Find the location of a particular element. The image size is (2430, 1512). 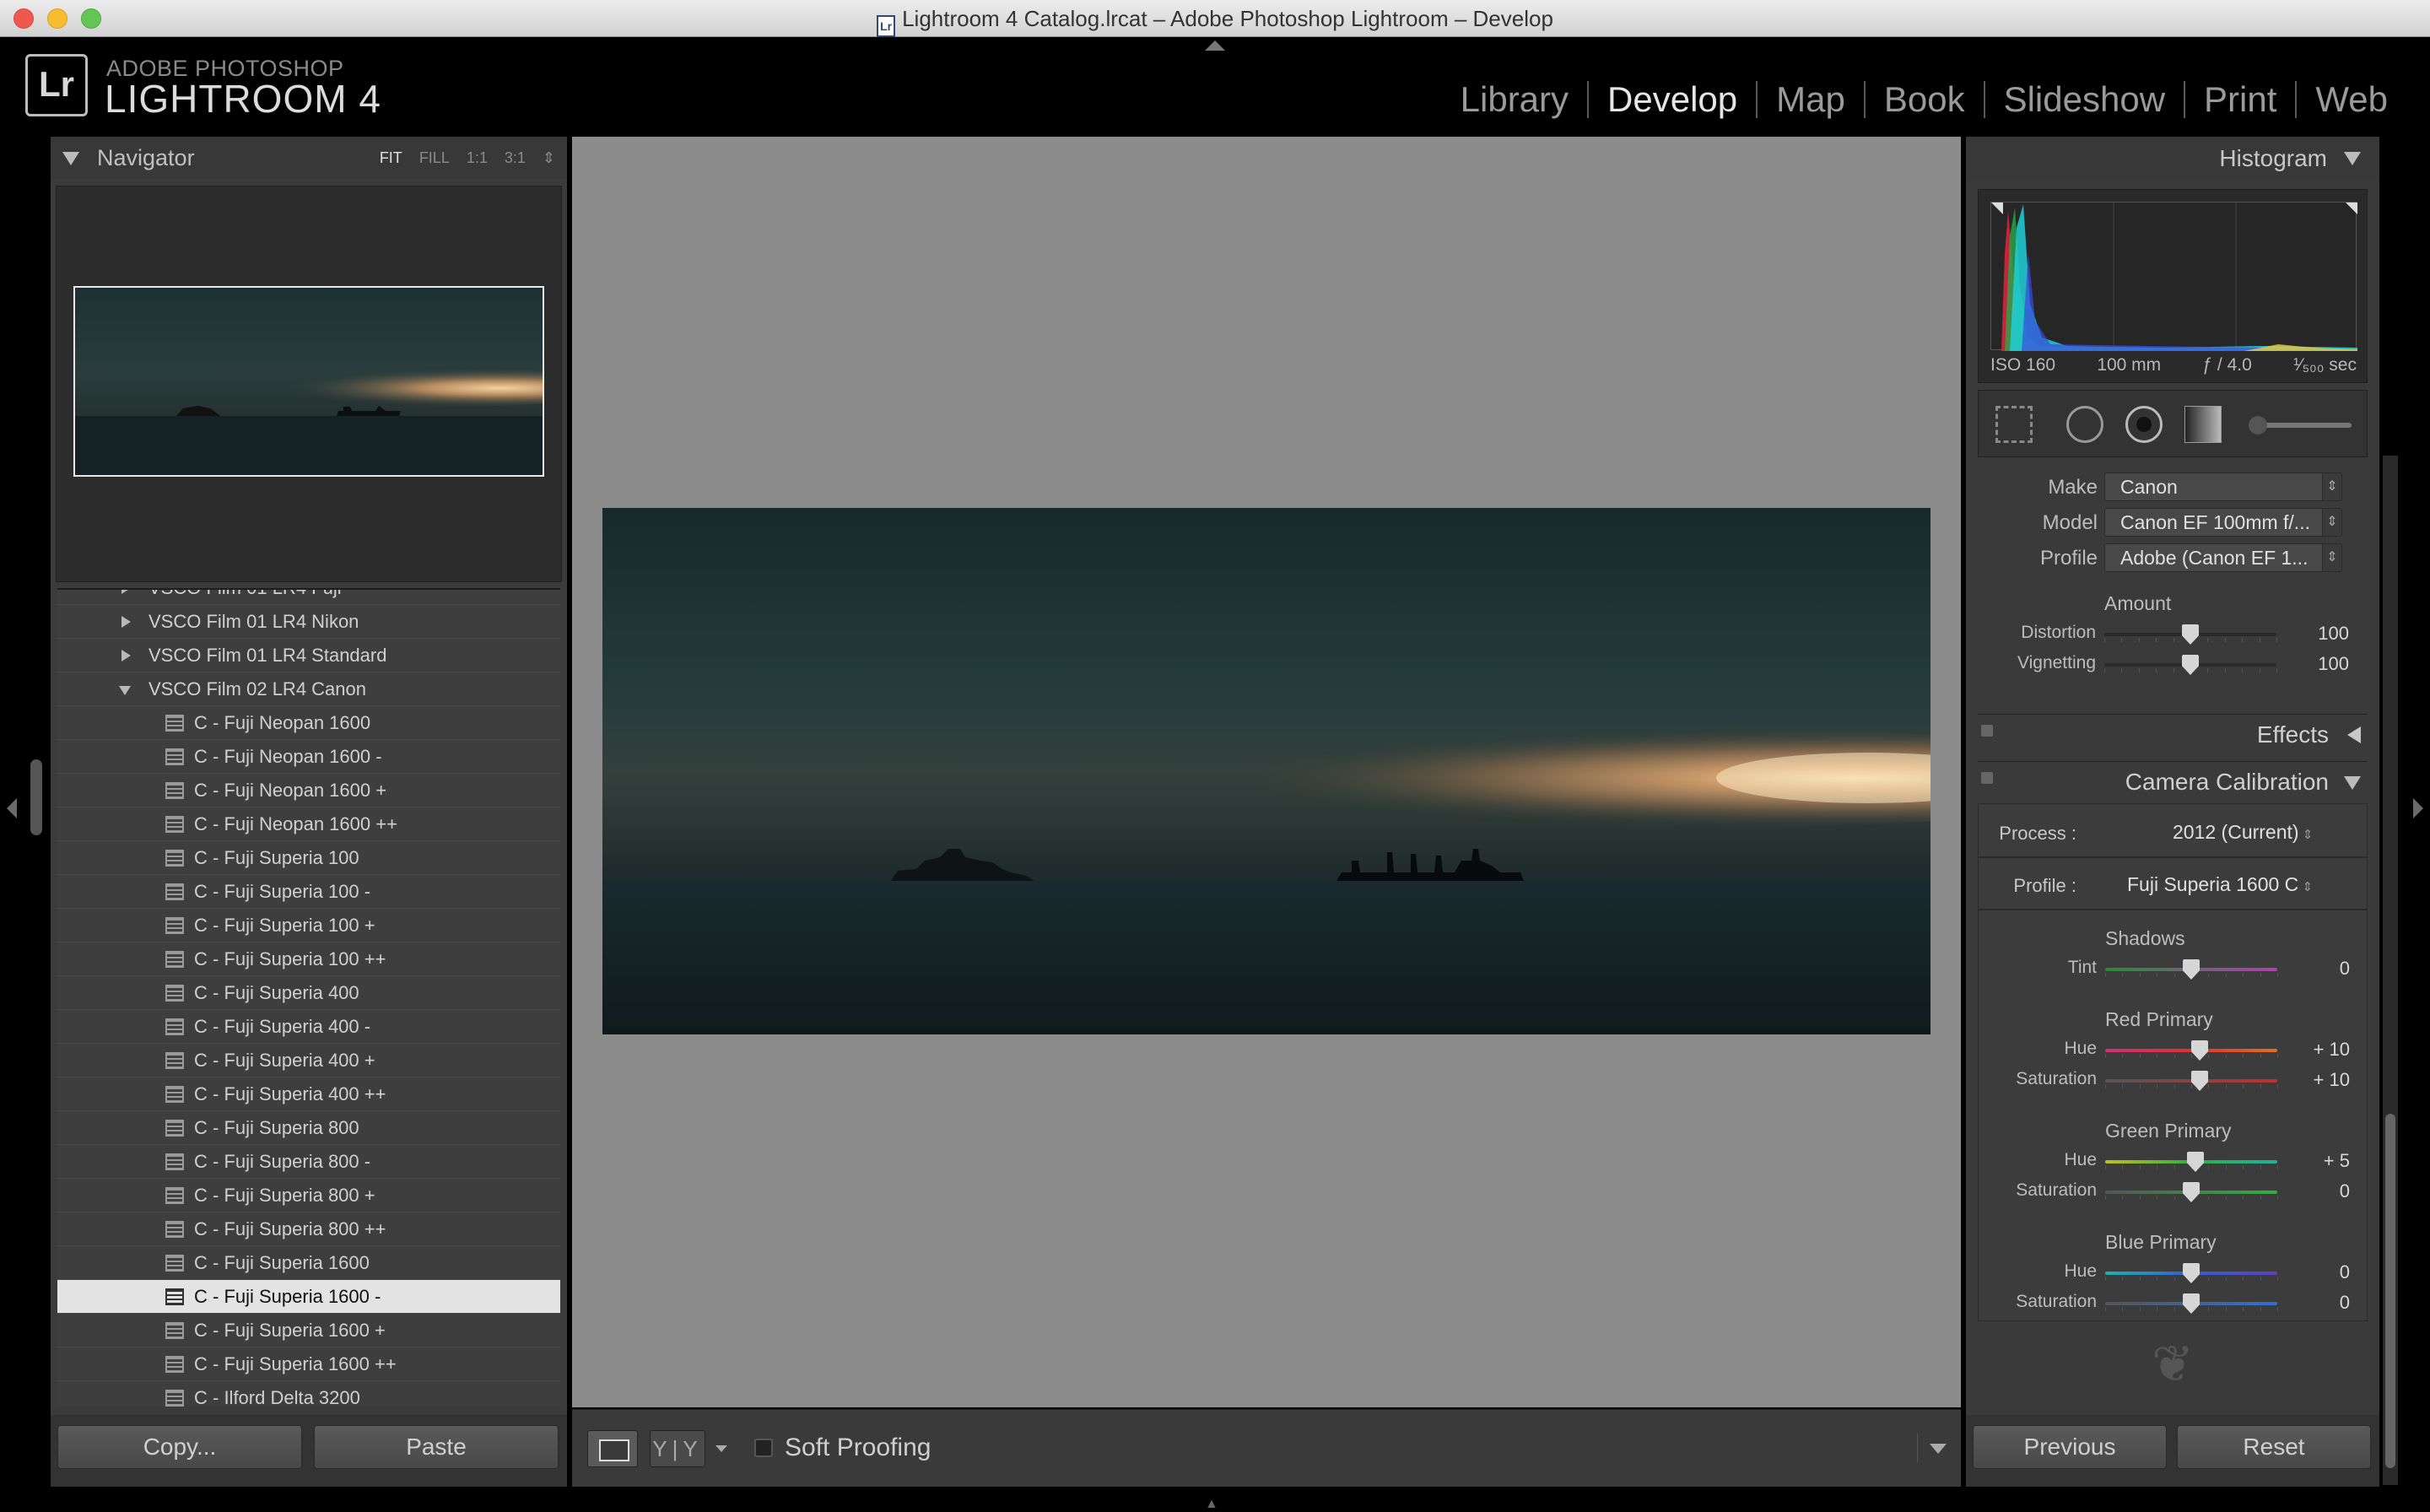

histogram-header: Histogram is located at coordinates (2172, 158).